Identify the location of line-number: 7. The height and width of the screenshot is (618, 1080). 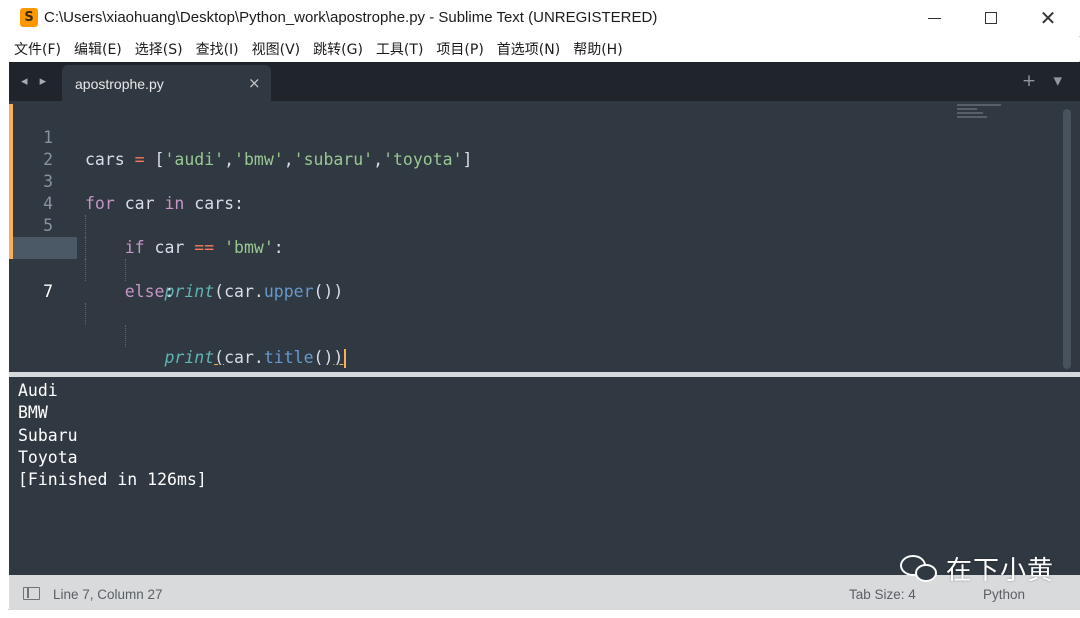
(48, 291).